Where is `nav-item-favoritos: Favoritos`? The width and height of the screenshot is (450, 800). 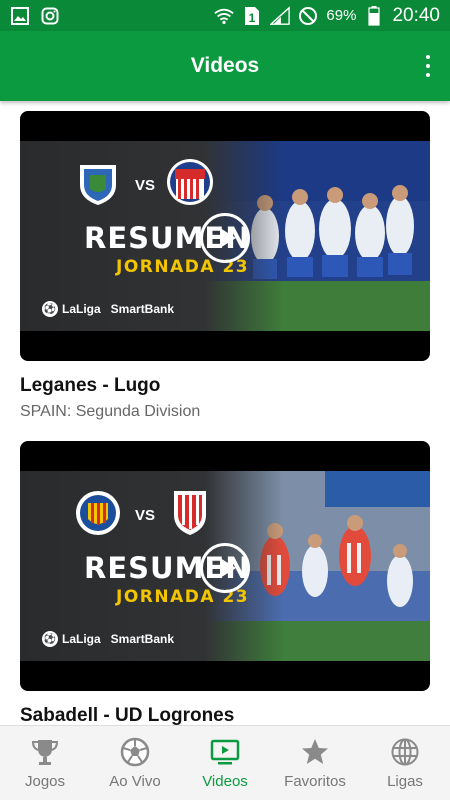
nav-item-favoritos: Favoritos is located at coordinates (315, 763).